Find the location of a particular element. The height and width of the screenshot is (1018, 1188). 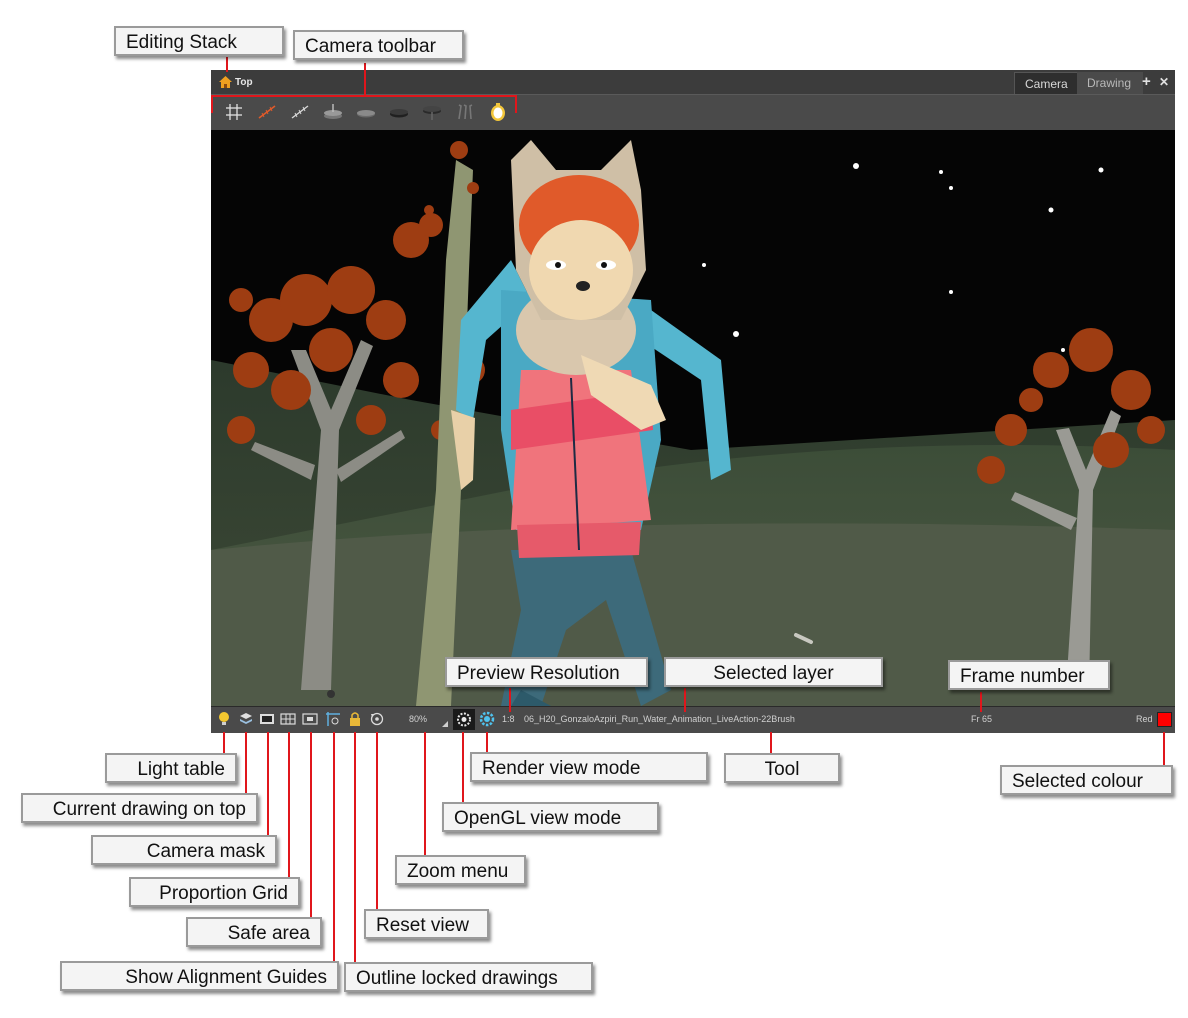

editing-stack: Top is located at coordinates (236, 82).